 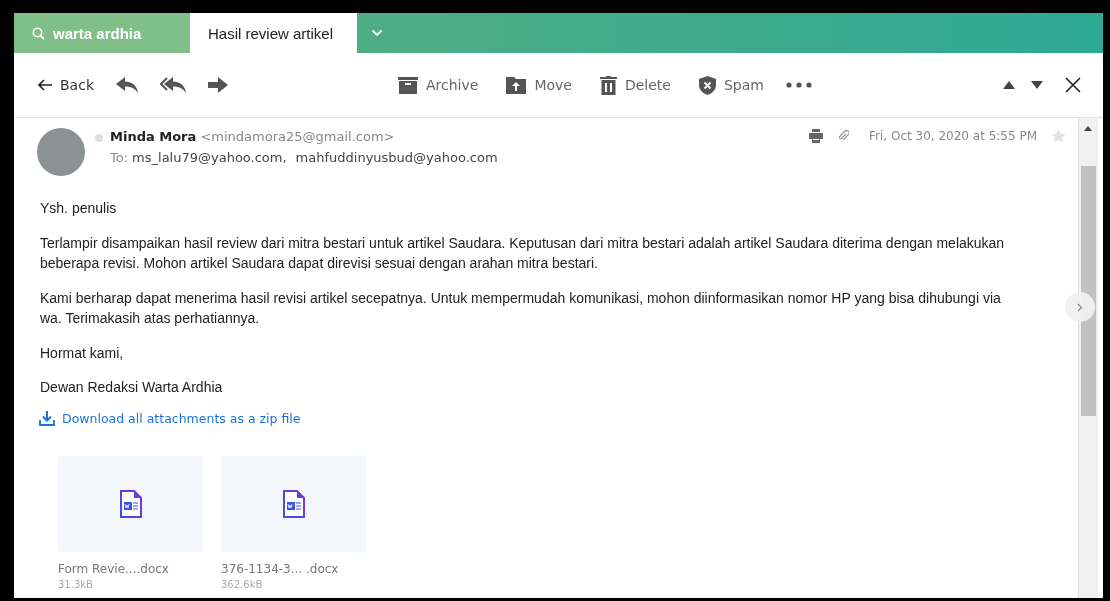 What do you see at coordinates (1058, 136) in the screenshot?
I see `star-icon` at bounding box center [1058, 136].